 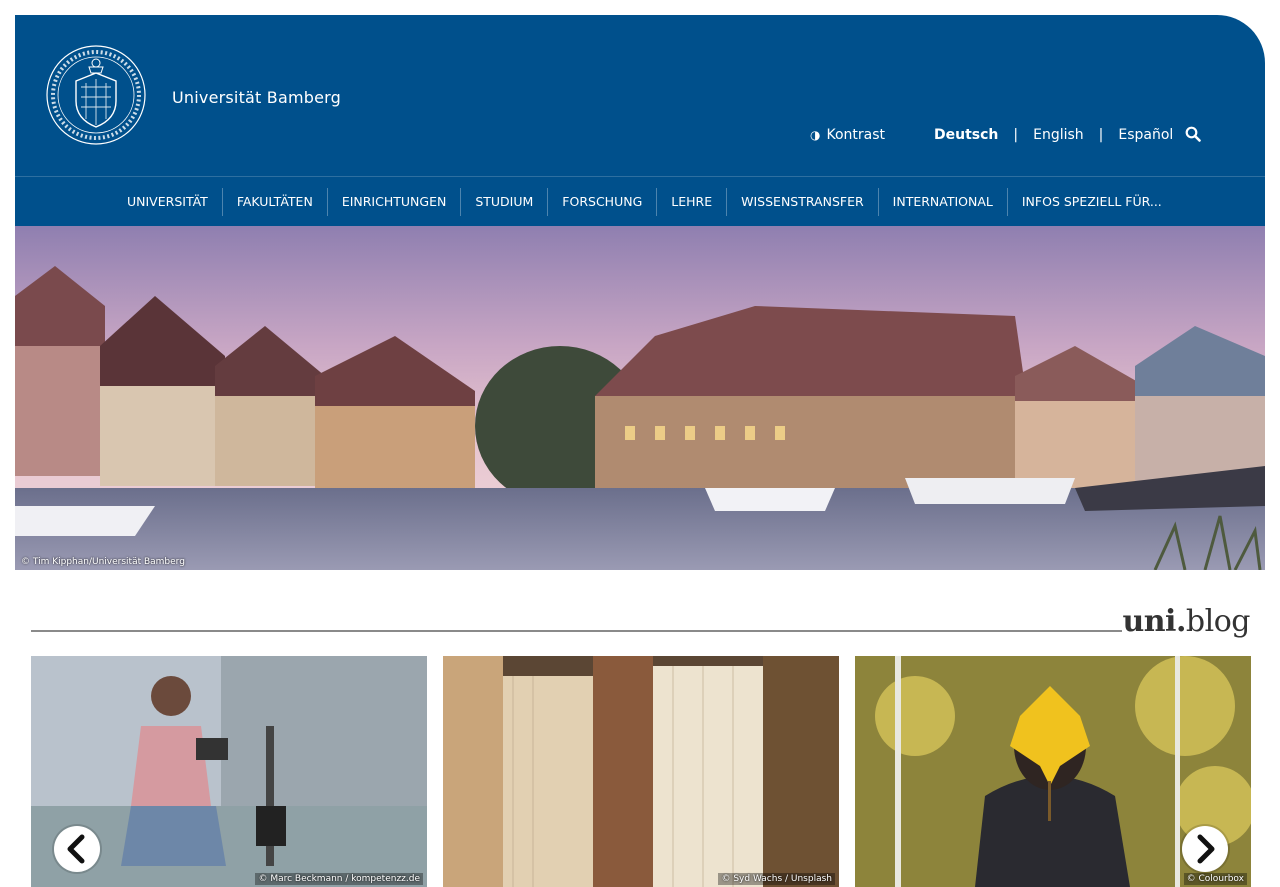 What do you see at coordinates (966, 135) in the screenshot?
I see `lang-deutsch: Deutsch` at bounding box center [966, 135].